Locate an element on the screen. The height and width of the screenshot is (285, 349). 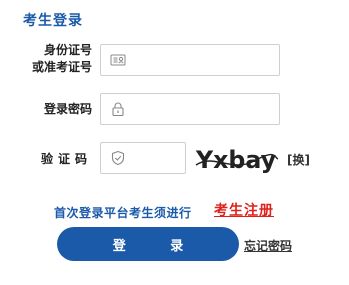
captcha-label: 验证码 is located at coordinates (66, 159).